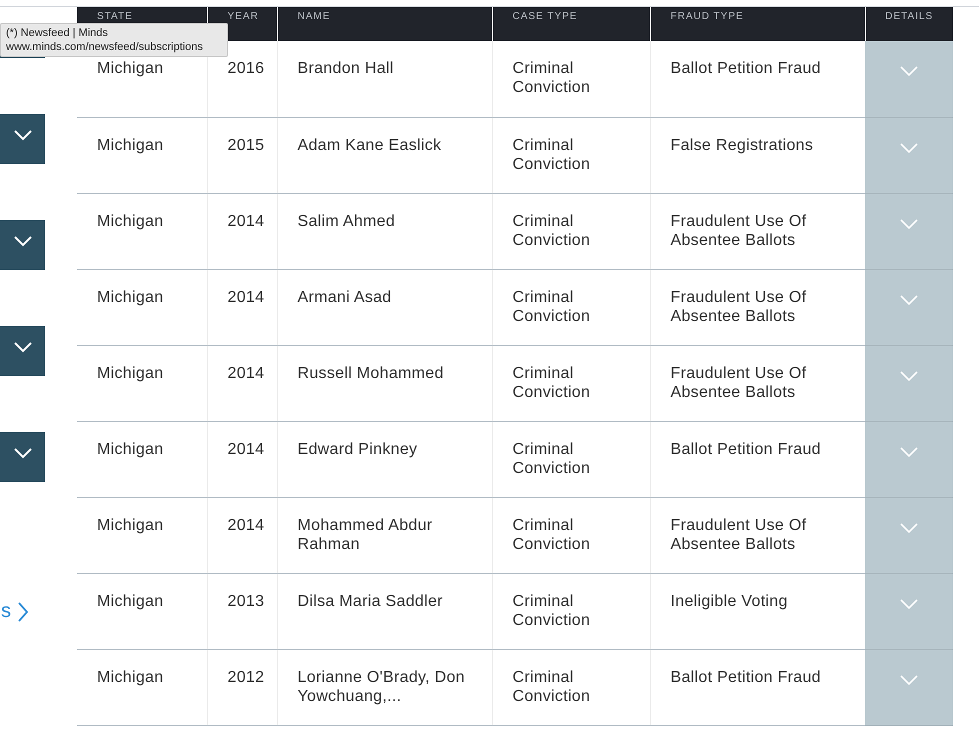 The width and height of the screenshot is (979, 732). What do you see at coordinates (370, 145) in the screenshot?
I see `table-cell: Adam Kane Easlick` at bounding box center [370, 145].